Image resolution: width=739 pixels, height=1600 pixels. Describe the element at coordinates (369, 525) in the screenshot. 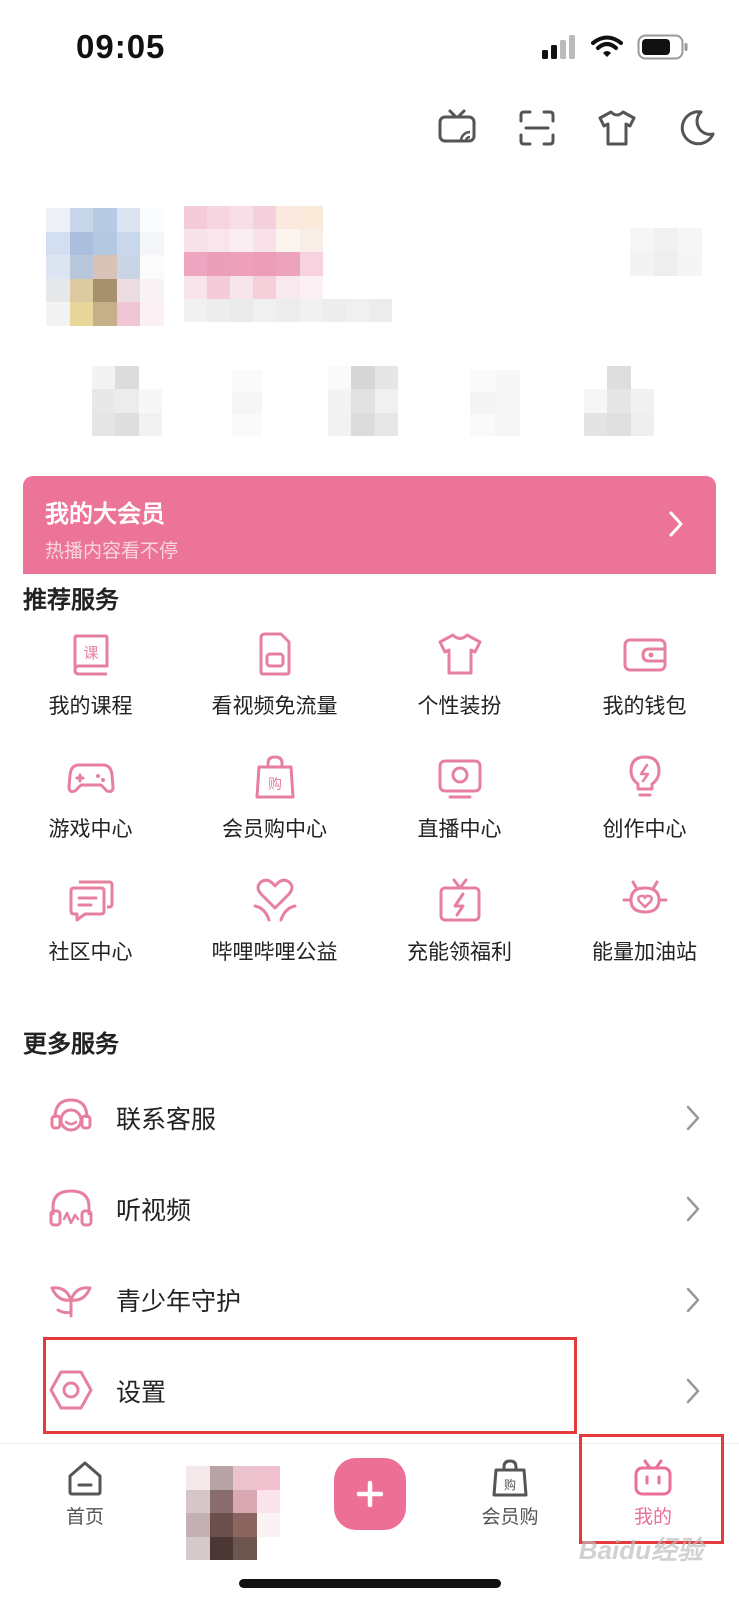

I see `vip-banner: 我的大会员 热播内容看不停` at that location.